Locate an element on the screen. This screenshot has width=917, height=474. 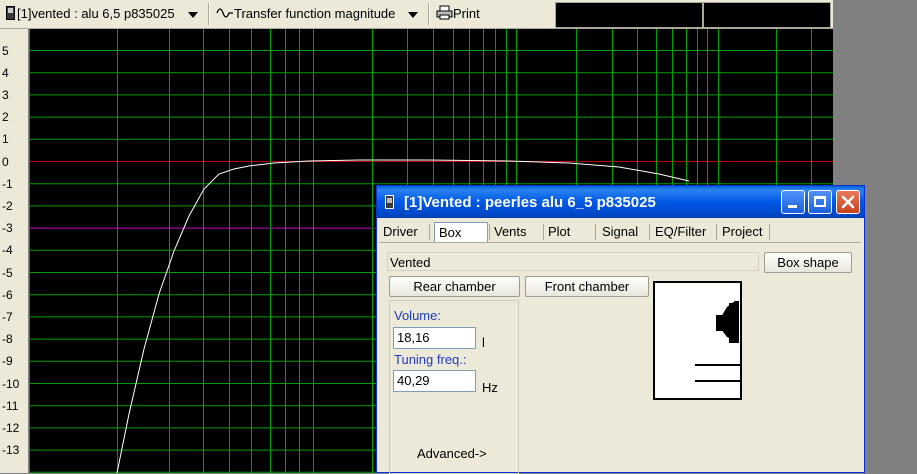
tab-label: Box is located at coordinates (450, 232).